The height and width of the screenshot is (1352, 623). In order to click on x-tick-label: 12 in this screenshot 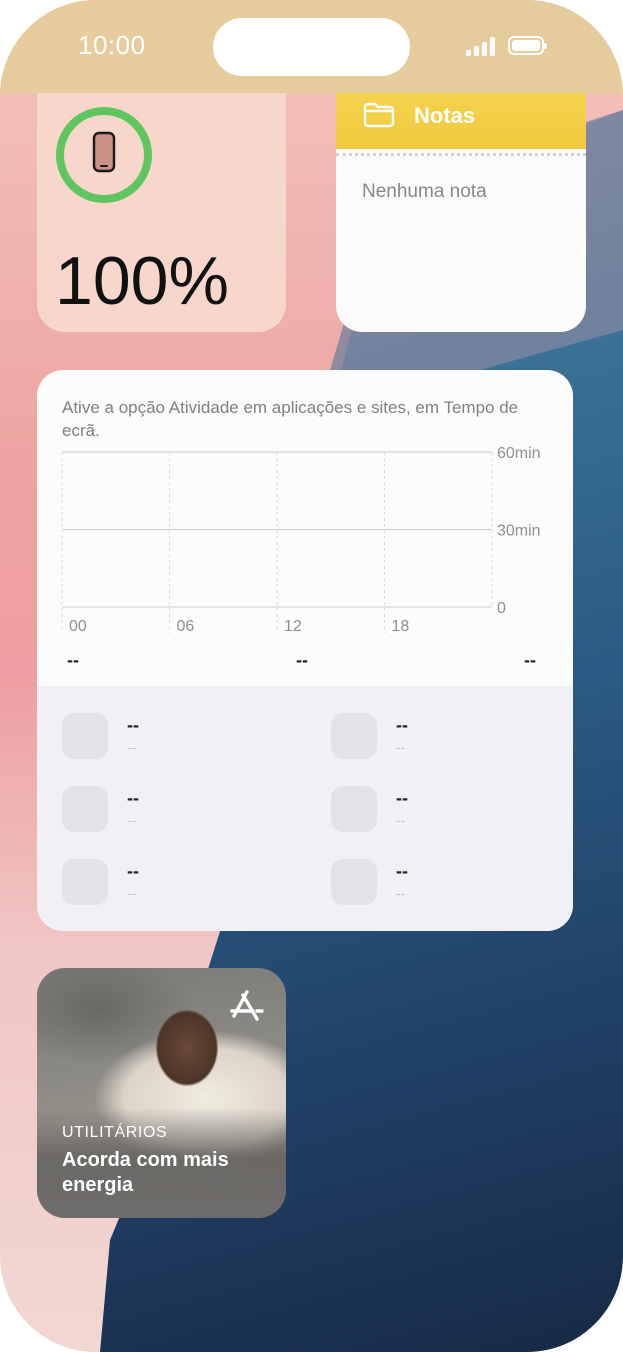, I will do `click(293, 626)`.